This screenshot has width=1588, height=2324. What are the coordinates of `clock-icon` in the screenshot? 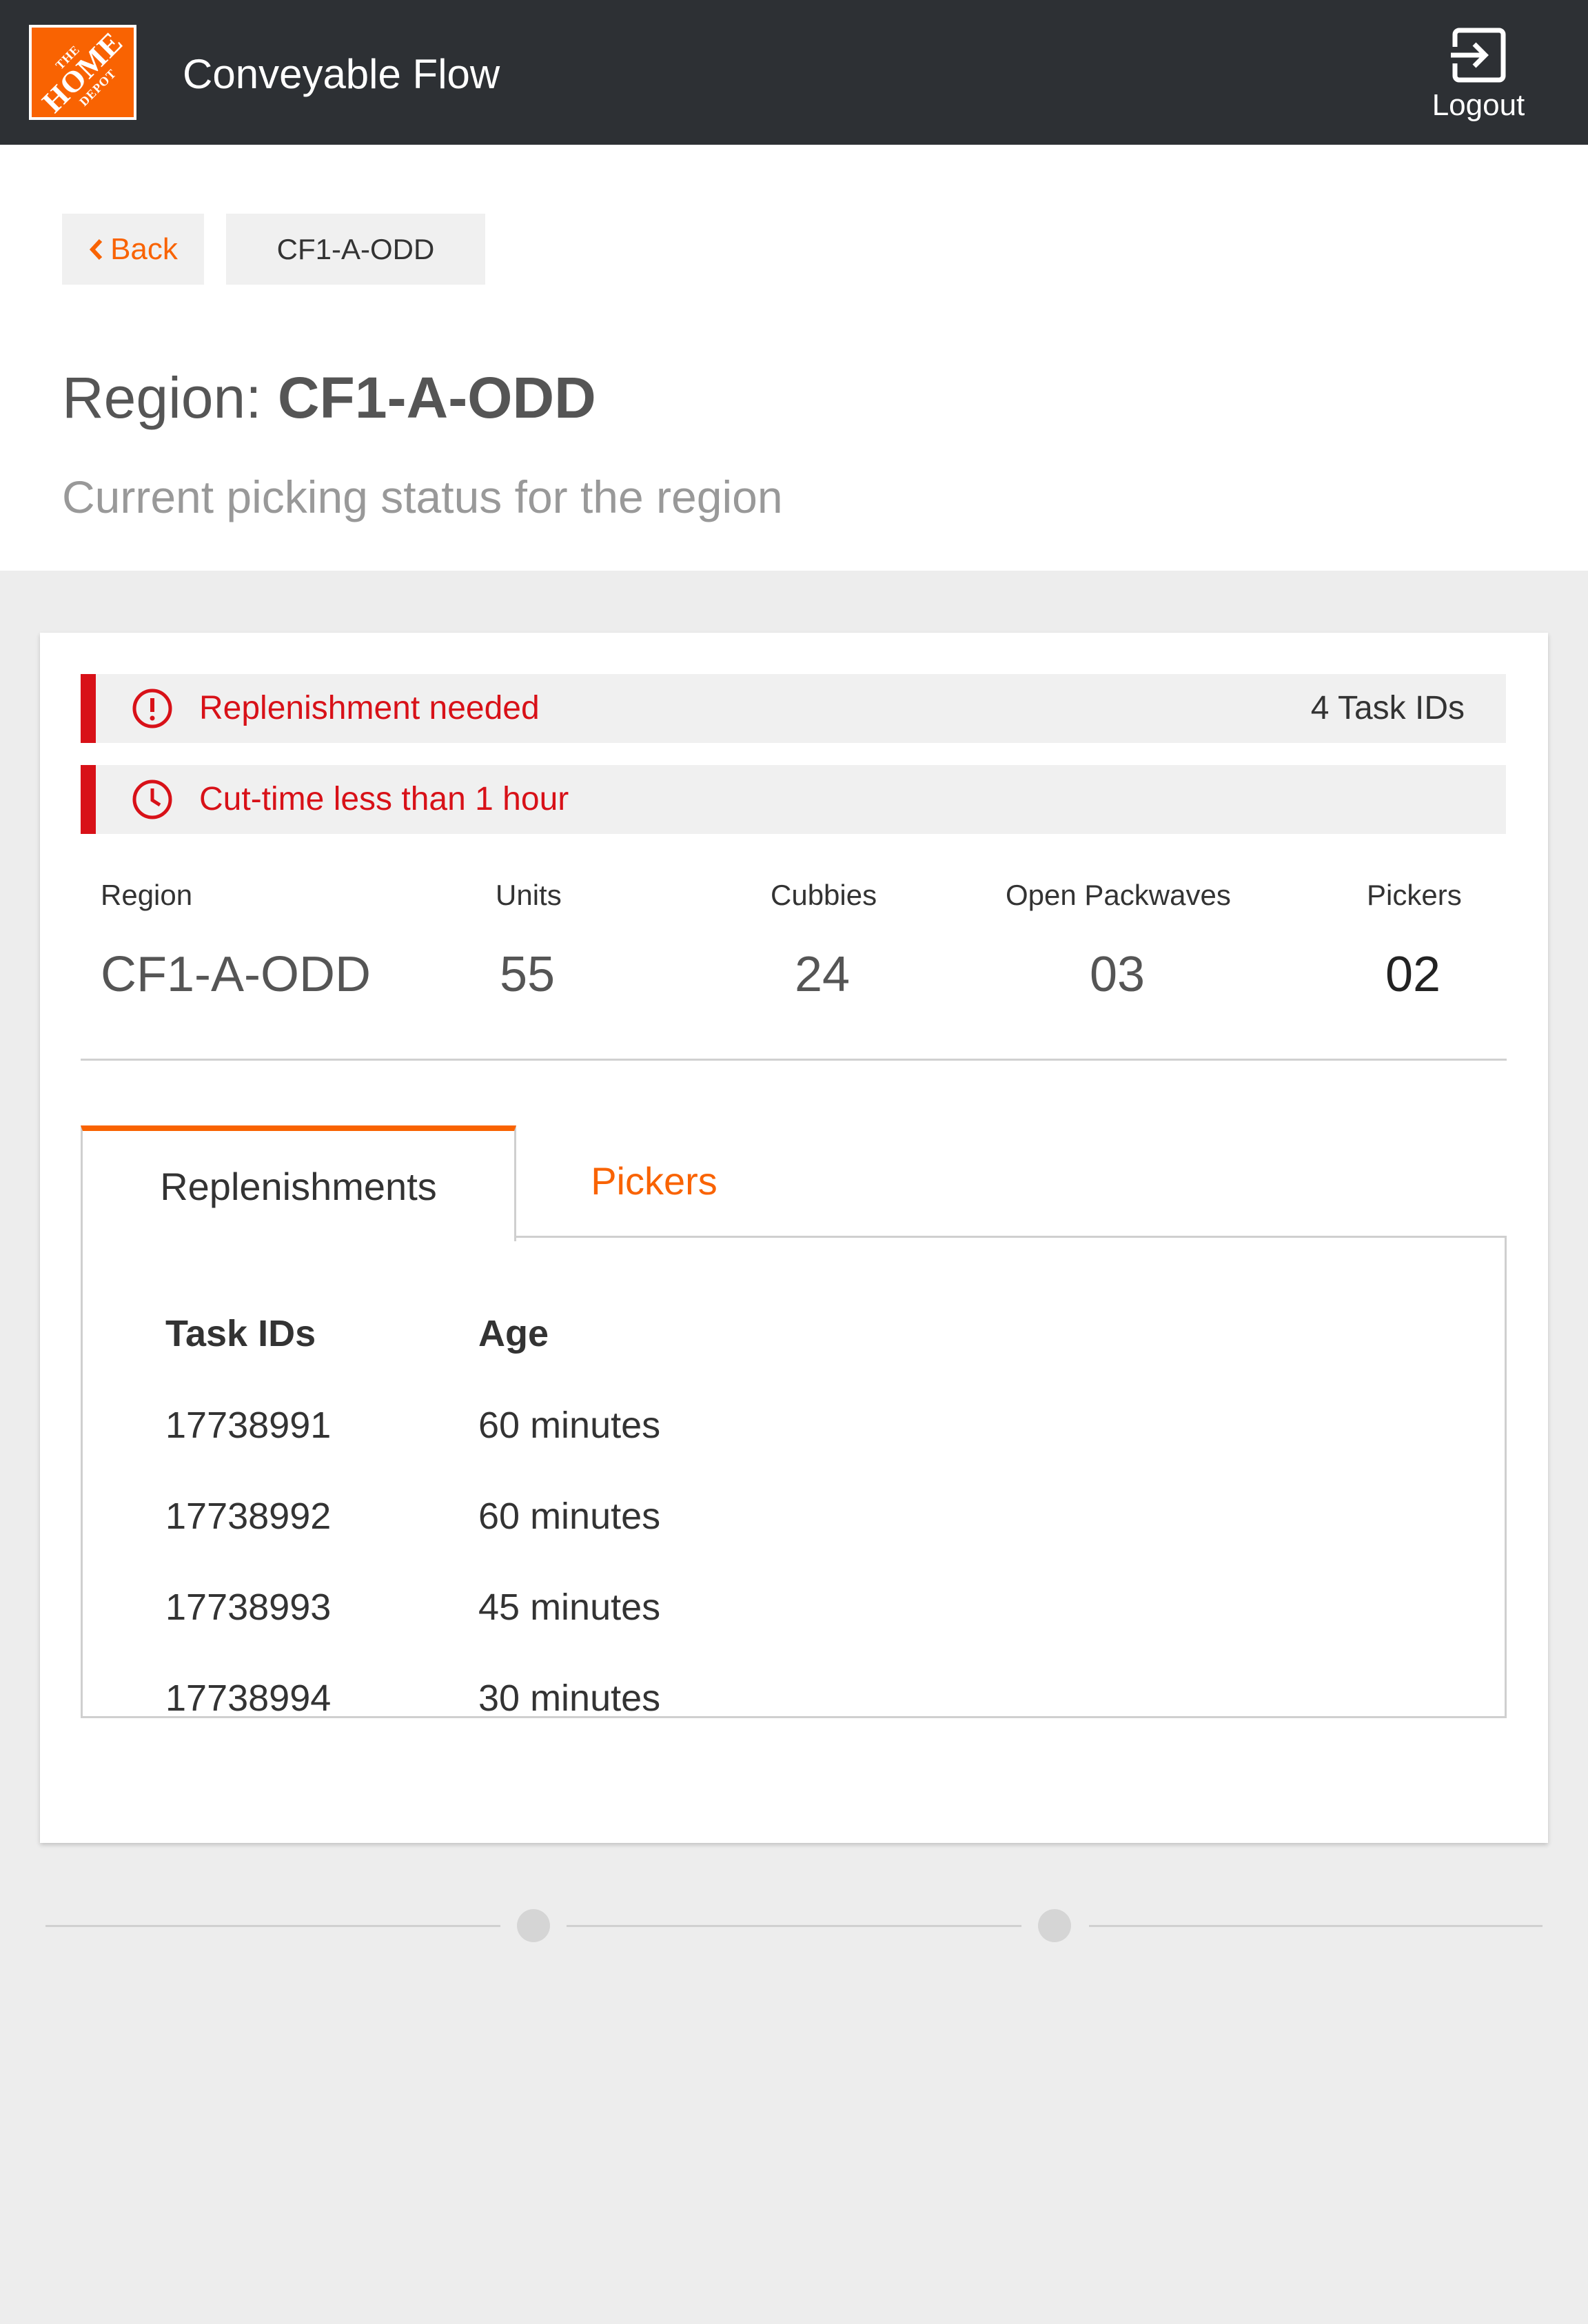 It's located at (152, 799).